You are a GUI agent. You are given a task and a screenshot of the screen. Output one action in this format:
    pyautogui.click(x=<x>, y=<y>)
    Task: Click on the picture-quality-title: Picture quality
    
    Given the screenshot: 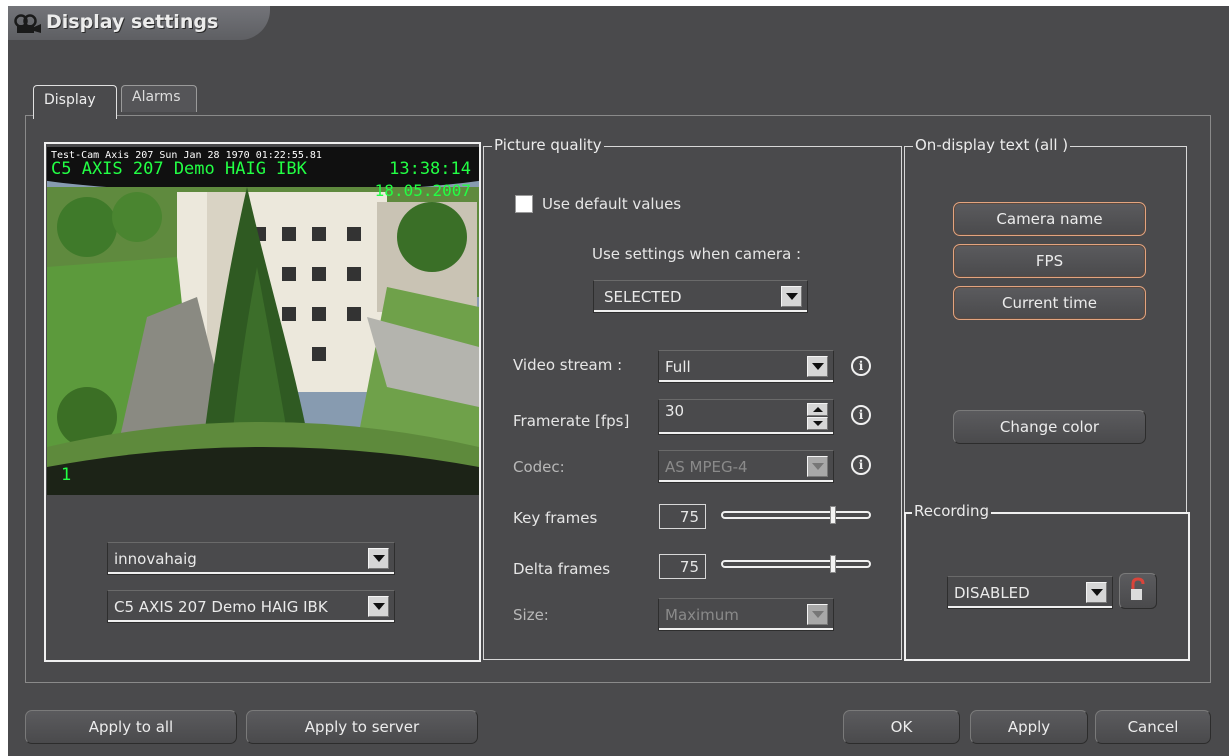 What is the action you would take?
    pyautogui.click(x=548, y=145)
    